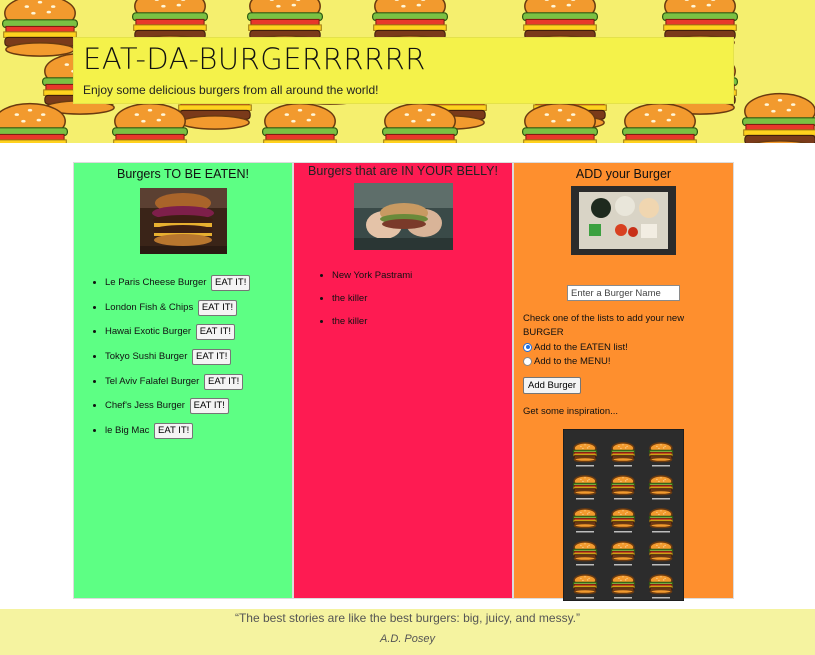 This screenshot has height=655, width=815. I want to click on eaten-item: New York Pastrami, so click(422, 279).